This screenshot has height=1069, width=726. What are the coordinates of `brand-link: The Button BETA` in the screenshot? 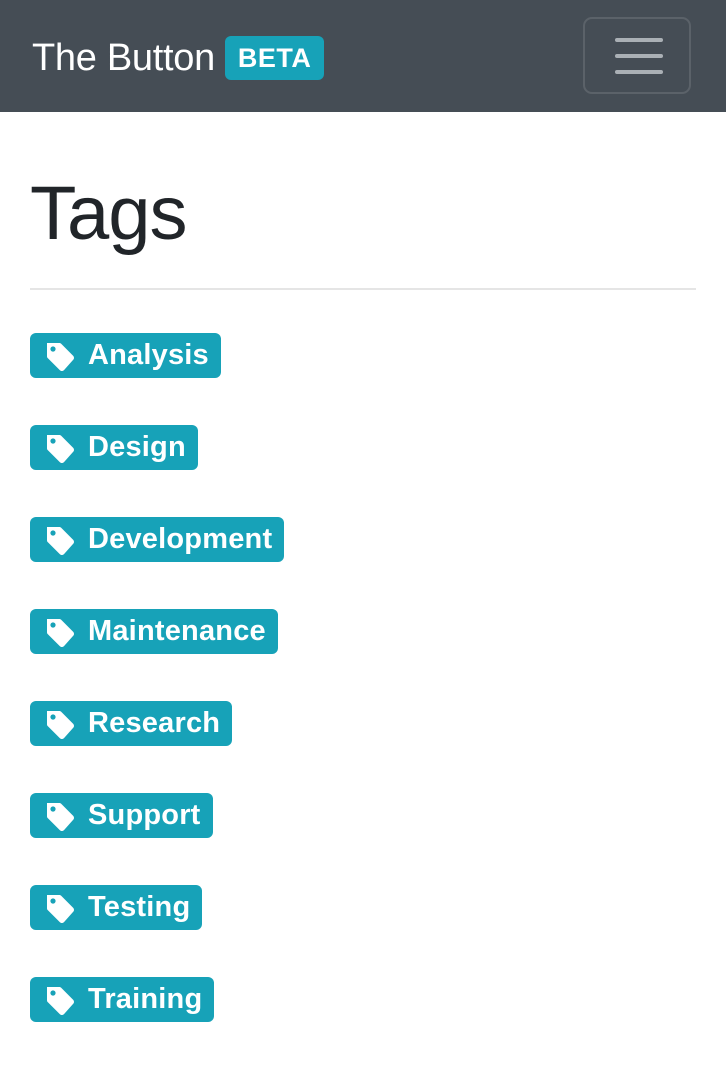 It's located at (178, 58).